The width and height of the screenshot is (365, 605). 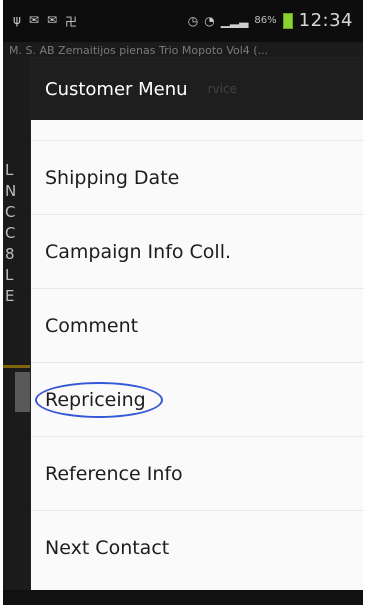 I want to click on menu-item-reference-info: Reference Info, so click(x=197, y=474).